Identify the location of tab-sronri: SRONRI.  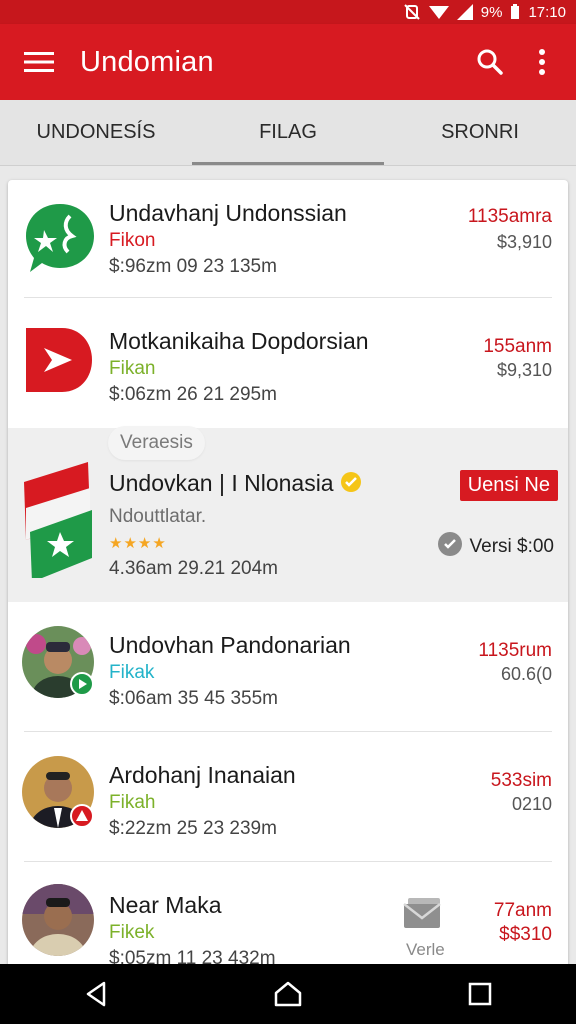
(480, 132).